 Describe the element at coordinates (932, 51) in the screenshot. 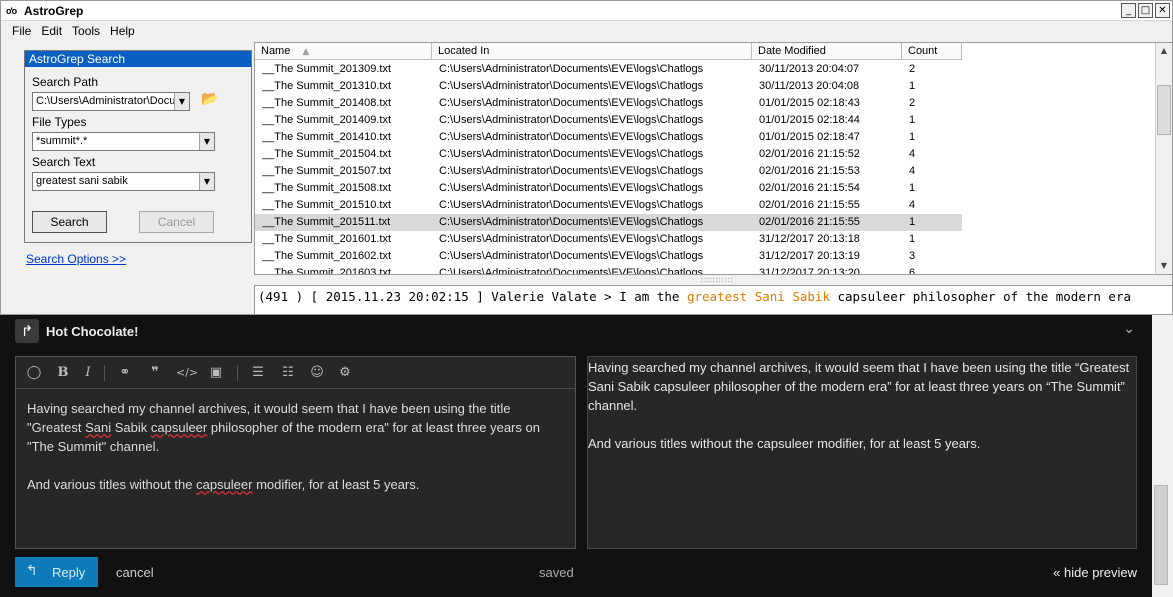

I see `column-header-count: Count` at that location.